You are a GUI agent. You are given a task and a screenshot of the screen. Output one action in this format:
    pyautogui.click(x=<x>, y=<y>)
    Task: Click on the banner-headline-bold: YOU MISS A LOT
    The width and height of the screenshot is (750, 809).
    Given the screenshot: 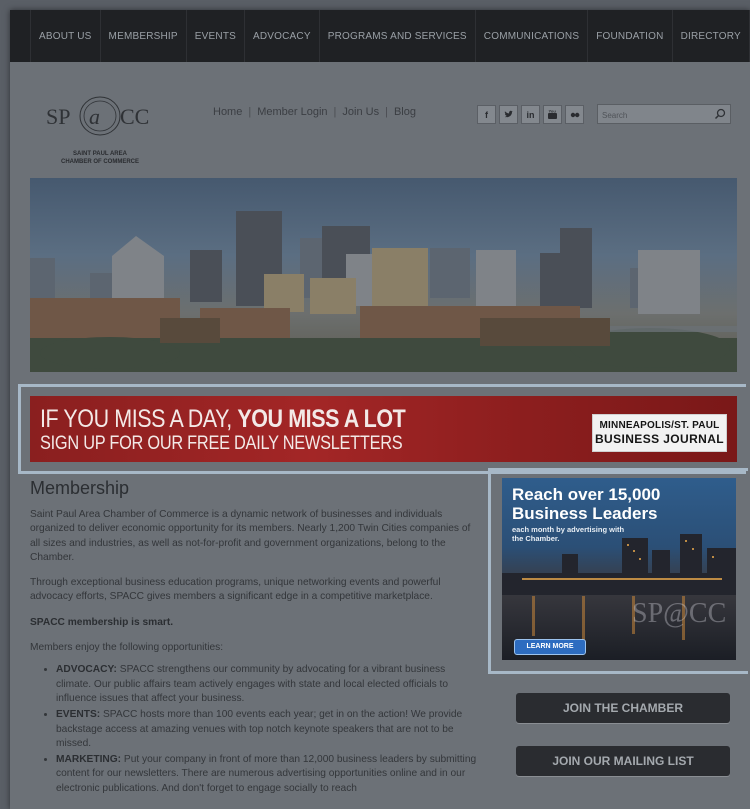 What is the action you would take?
    pyautogui.click(x=321, y=419)
    